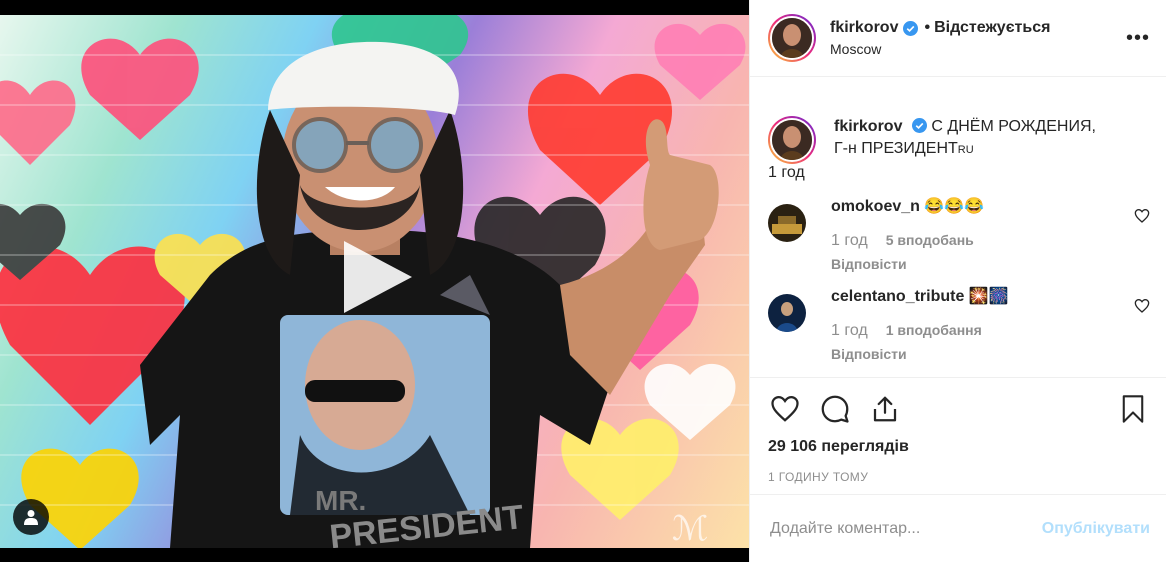 This screenshot has height=562, width=1166. I want to click on comment-button, so click(835, 409).